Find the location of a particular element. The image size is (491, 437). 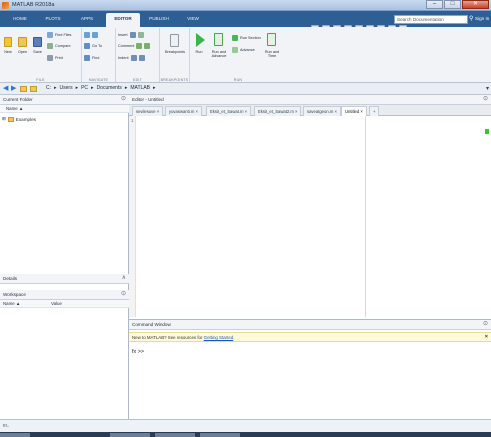

title-bar: MATLAB R2018a – □ ✕ is located at coordinates (245, 5).